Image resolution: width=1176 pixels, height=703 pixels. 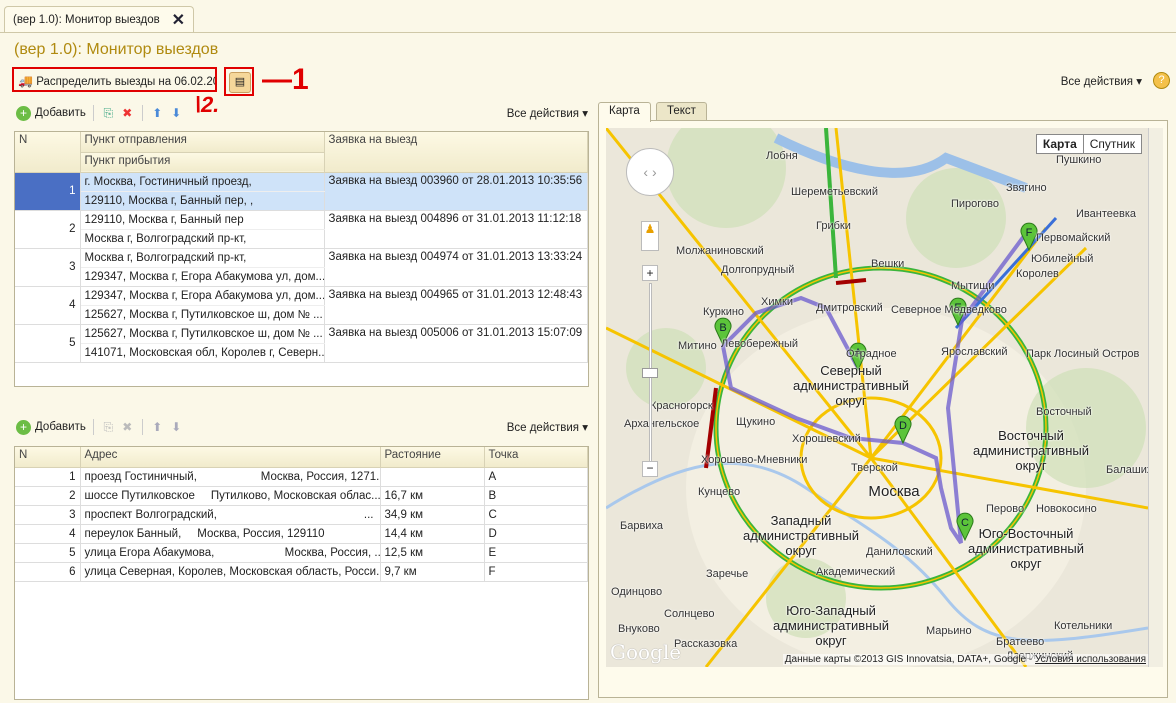 What do you see at coordinates (1112, 144) in the screenshot?
I see `map-type-satellite: Спутник` at bounding box center [1112, 144].